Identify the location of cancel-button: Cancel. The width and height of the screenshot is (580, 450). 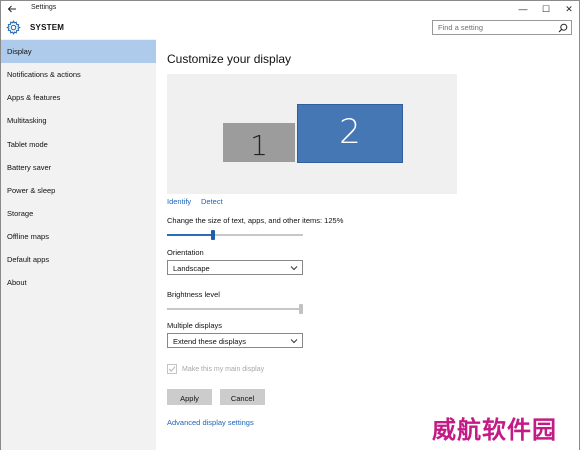
(242, 397).